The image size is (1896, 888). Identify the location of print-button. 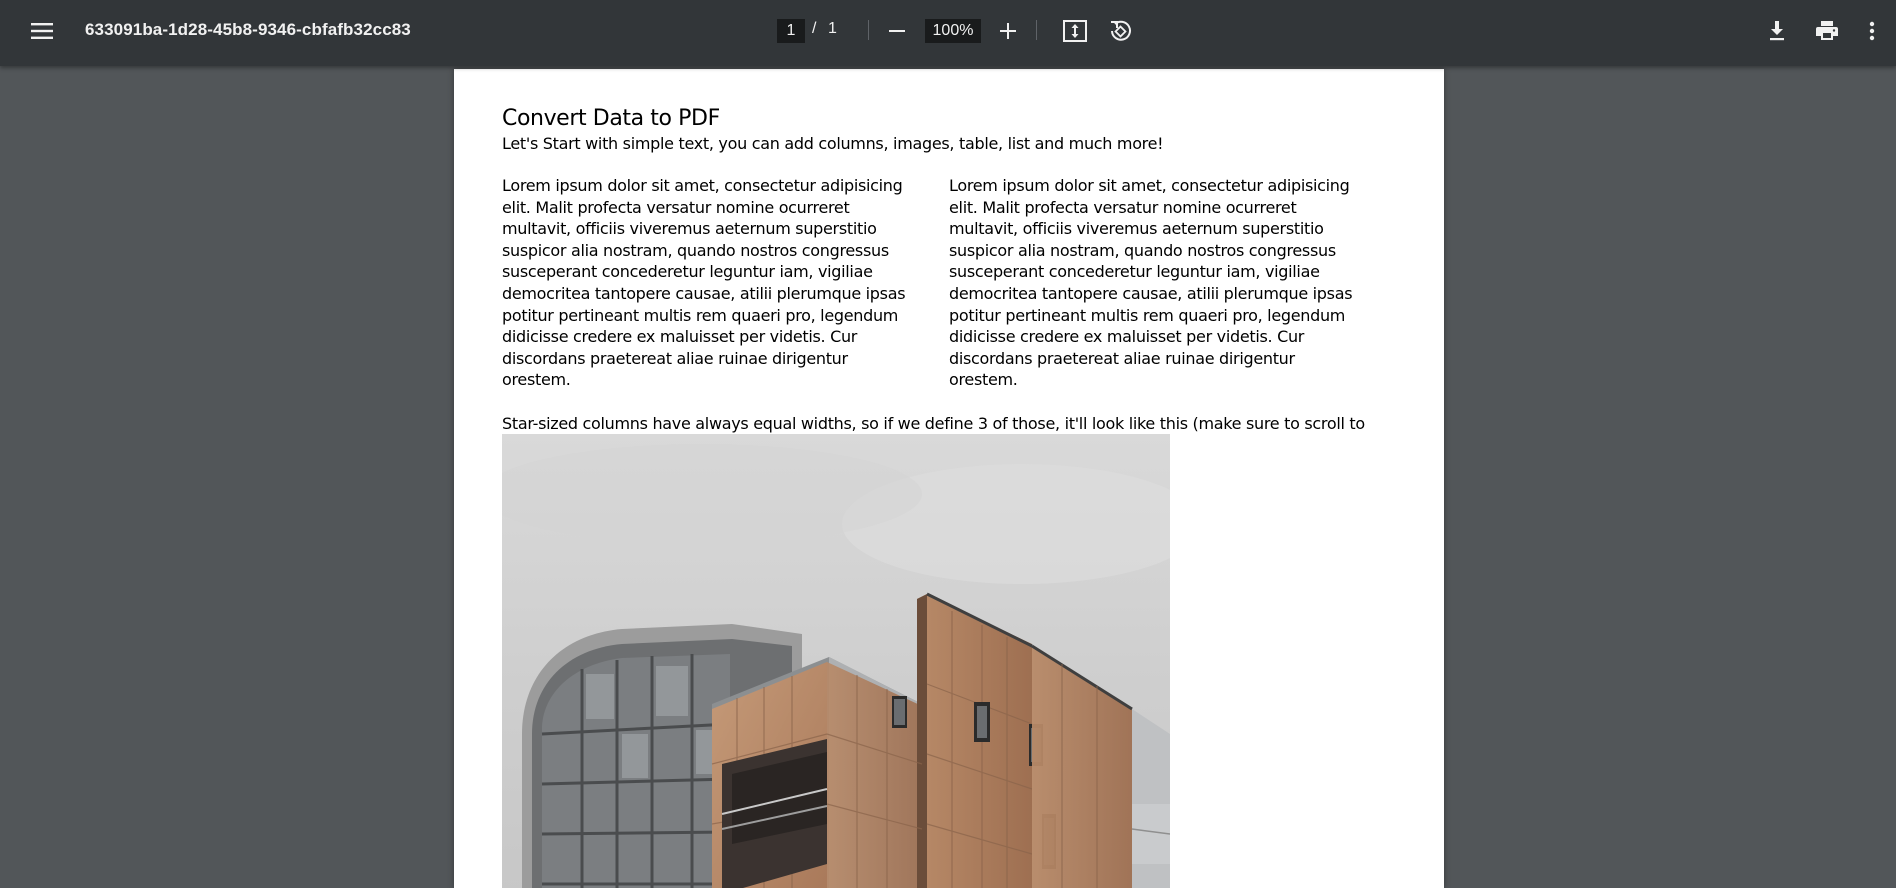
(1827, 31).